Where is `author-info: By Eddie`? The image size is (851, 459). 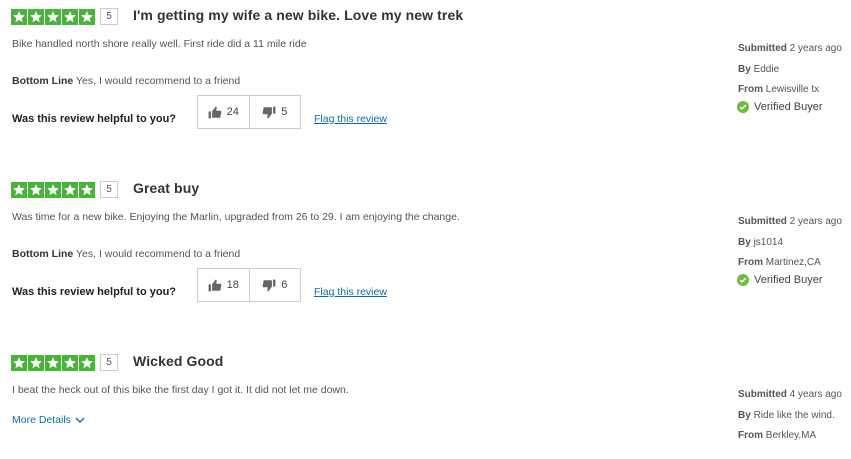 author-info: By Eddie is located at coordinates (758, 69).